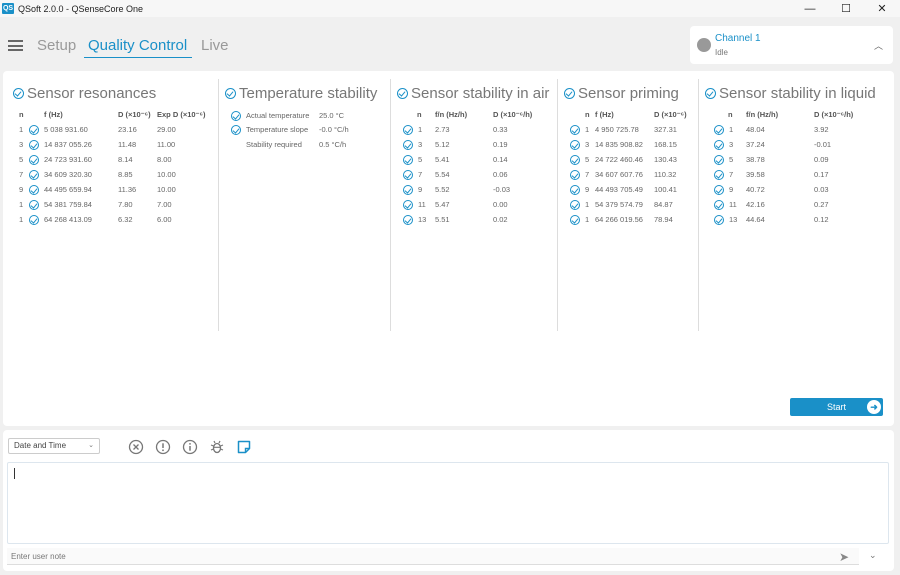  I want to click on start-button-label: Start, so click(836, 407).